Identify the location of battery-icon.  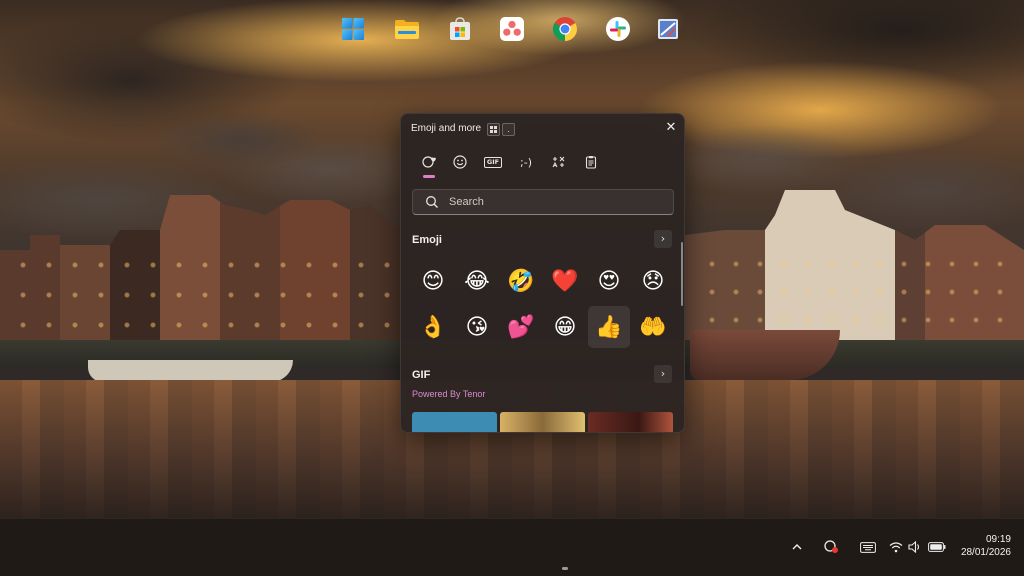
(937, 547).